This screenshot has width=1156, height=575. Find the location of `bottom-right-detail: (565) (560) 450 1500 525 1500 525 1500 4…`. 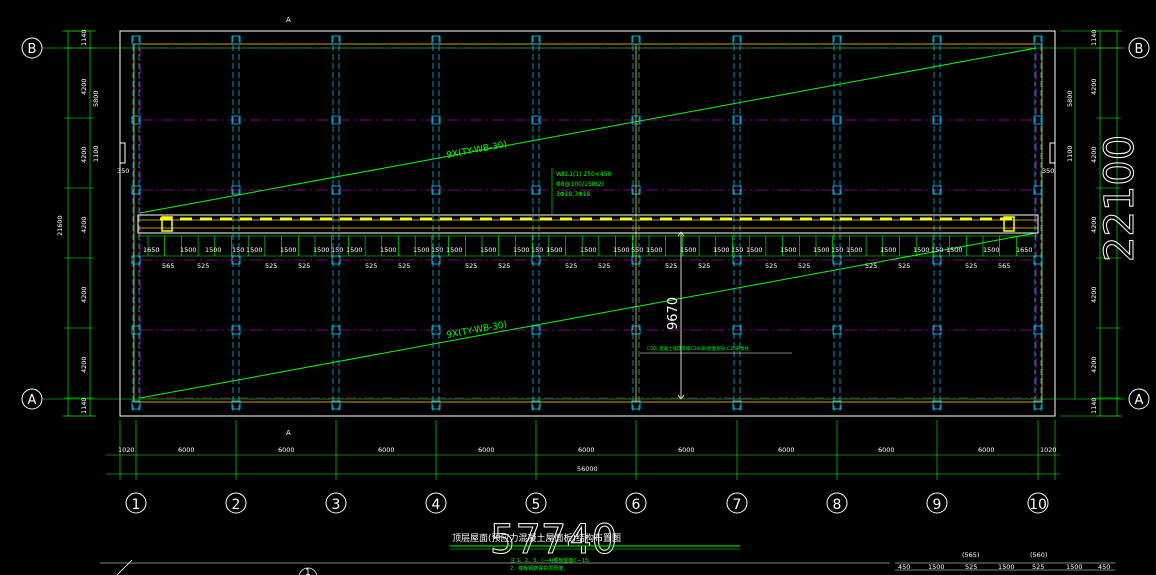

bottom-right-detail: (565) (560) 450 1500 525 1500 525 1500 4… is located at coordinates (1005, 561).